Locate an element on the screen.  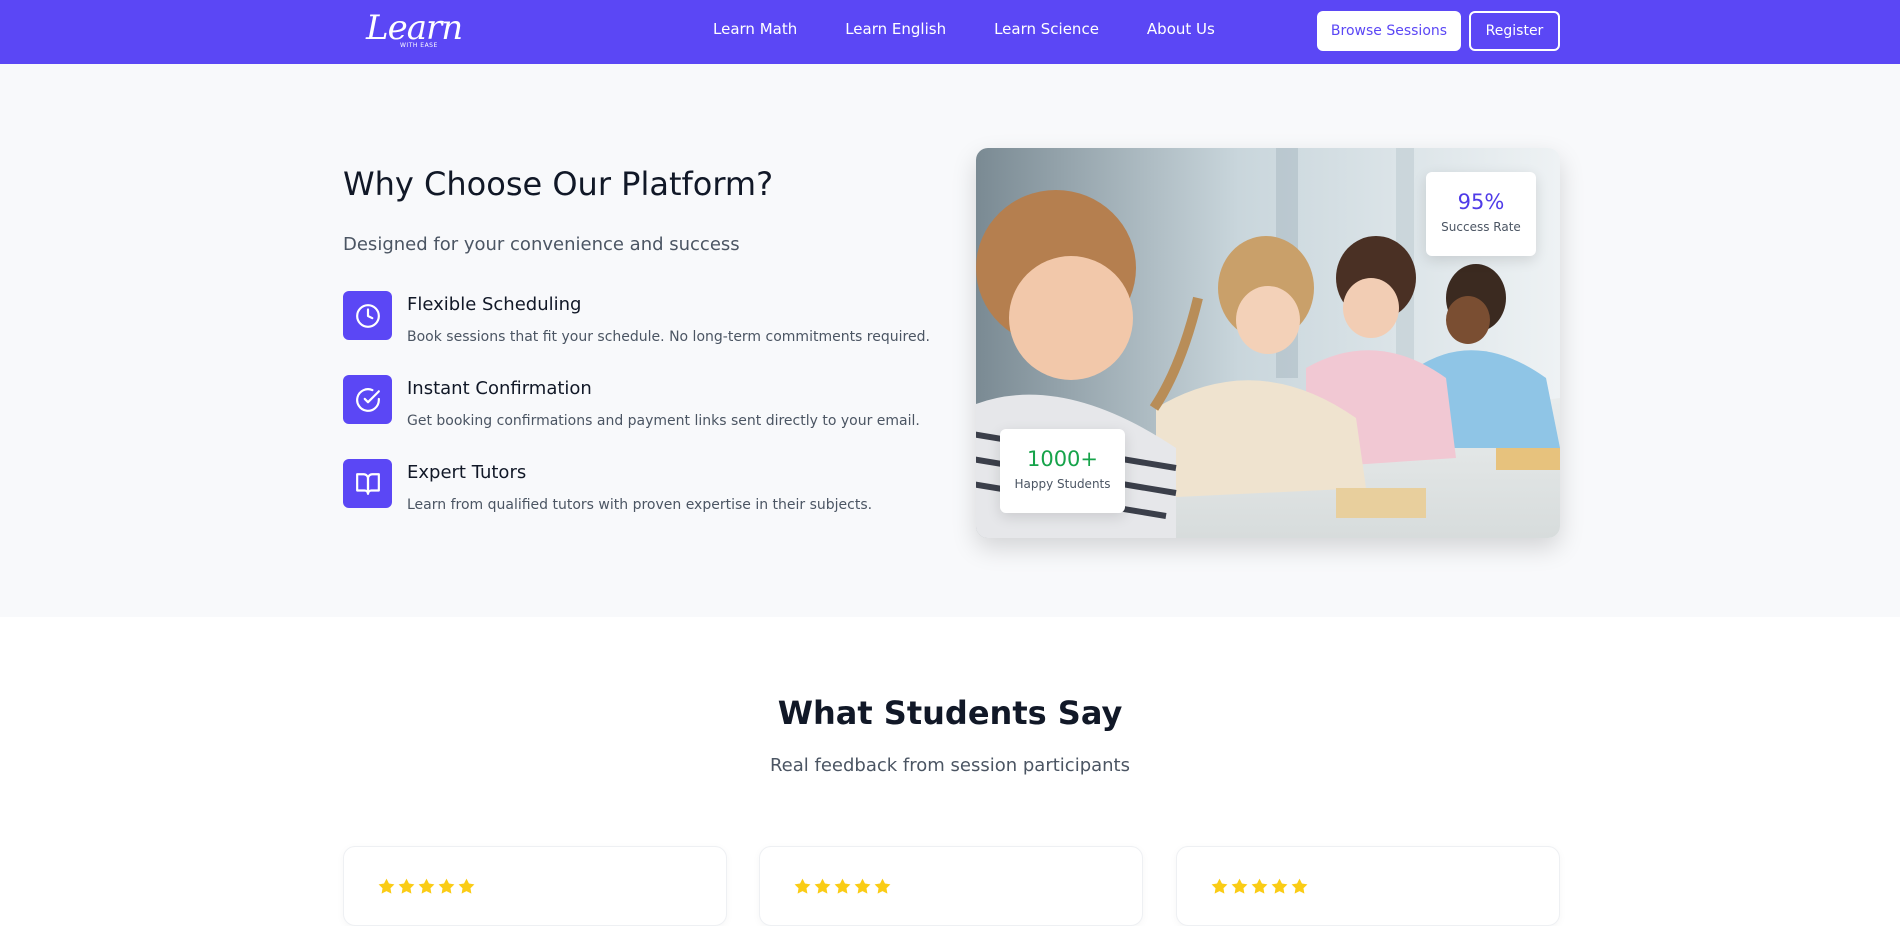
happy-students-card: 1000+ Happy Students is located at coordinates (1062, 471).